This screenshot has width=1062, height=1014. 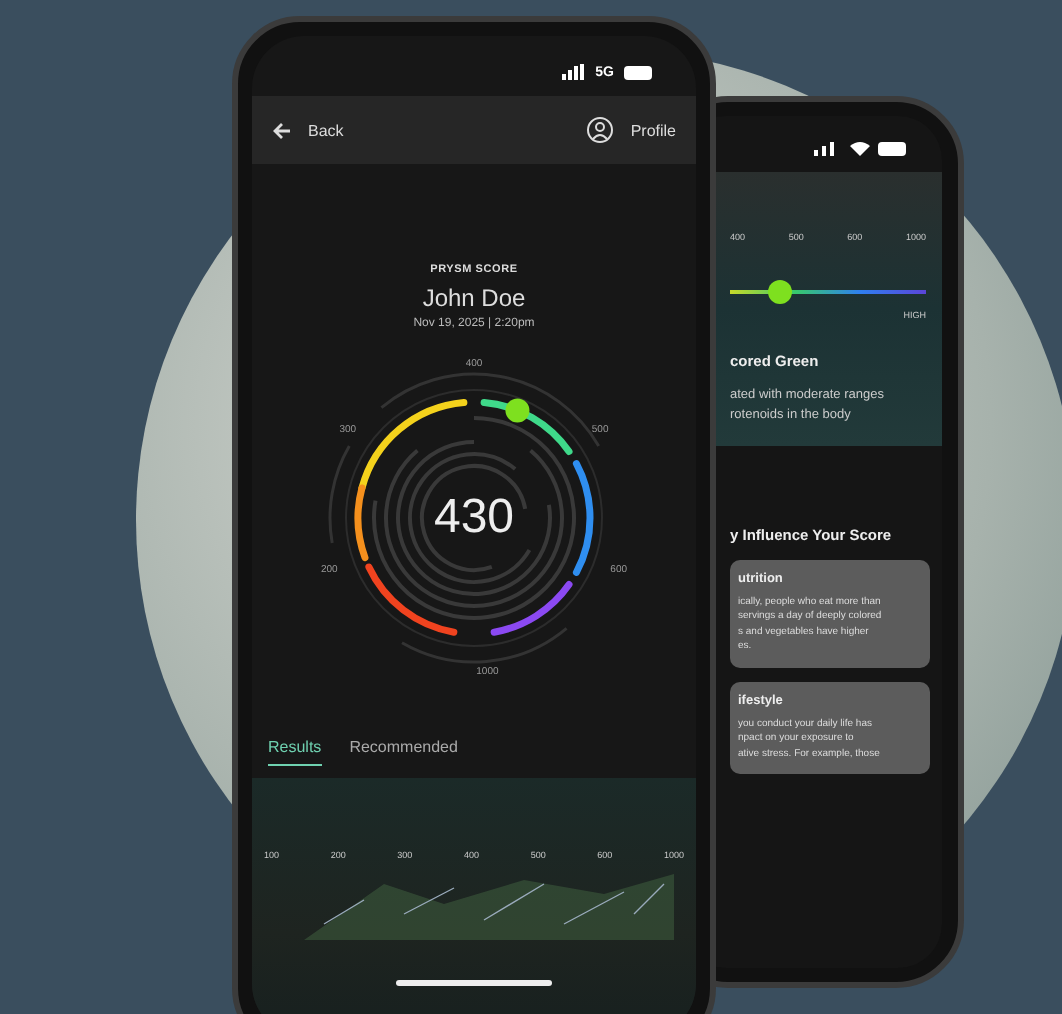 What do you see at coordinates (517, 410) in the screenshot?
I see `gauge-thumb` at bounding box center [517, 410].